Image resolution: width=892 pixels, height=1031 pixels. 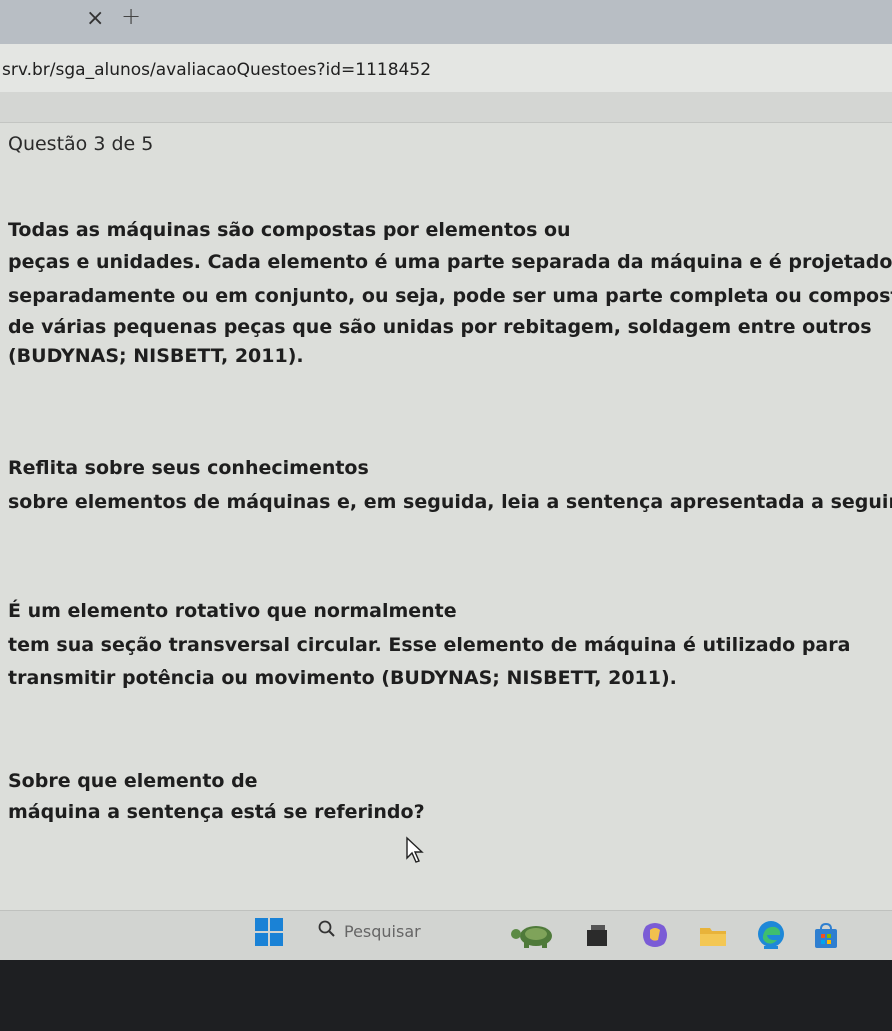 I want to click on windows-start-icon, so click(x=269, y=932).